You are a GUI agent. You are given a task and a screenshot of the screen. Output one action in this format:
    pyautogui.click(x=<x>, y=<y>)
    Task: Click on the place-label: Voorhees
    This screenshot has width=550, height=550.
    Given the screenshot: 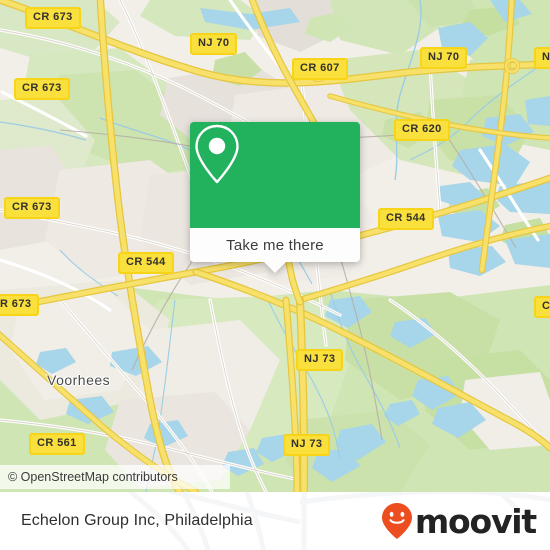 What is the action you would take?
    pyautogui.click(x=79, y=380)
    